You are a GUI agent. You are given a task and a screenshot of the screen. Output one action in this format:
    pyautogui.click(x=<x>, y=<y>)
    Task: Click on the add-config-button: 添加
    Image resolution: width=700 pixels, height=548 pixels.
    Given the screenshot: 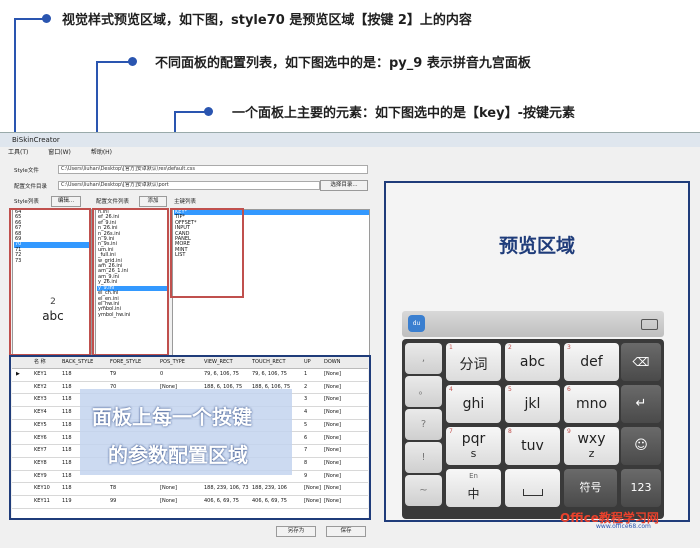 What is the action you would take?
    pyautogui.click(x=153, y=201)
    